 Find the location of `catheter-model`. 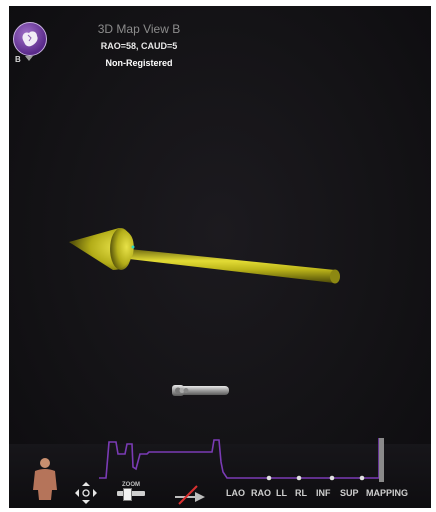

catheter-model is located at coordinates (200, 390).